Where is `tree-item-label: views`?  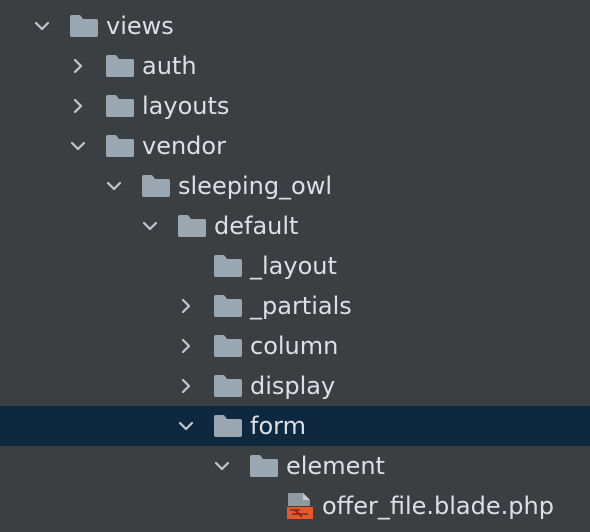
tree-item-label: views is located at coordinates (140, 26).